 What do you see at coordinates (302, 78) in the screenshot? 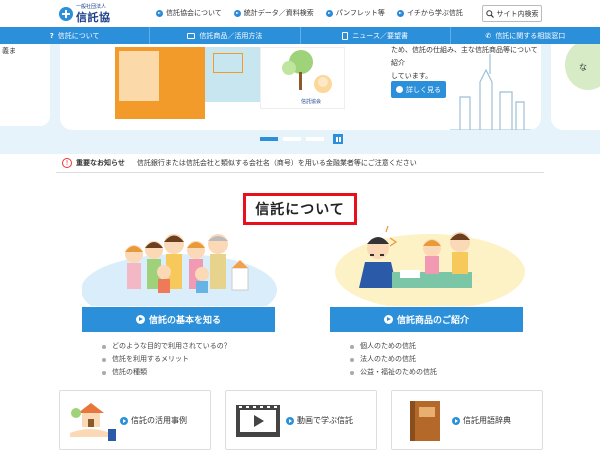
I see `pamphlet-image: 信託協会` at bounding box center [302, 78].